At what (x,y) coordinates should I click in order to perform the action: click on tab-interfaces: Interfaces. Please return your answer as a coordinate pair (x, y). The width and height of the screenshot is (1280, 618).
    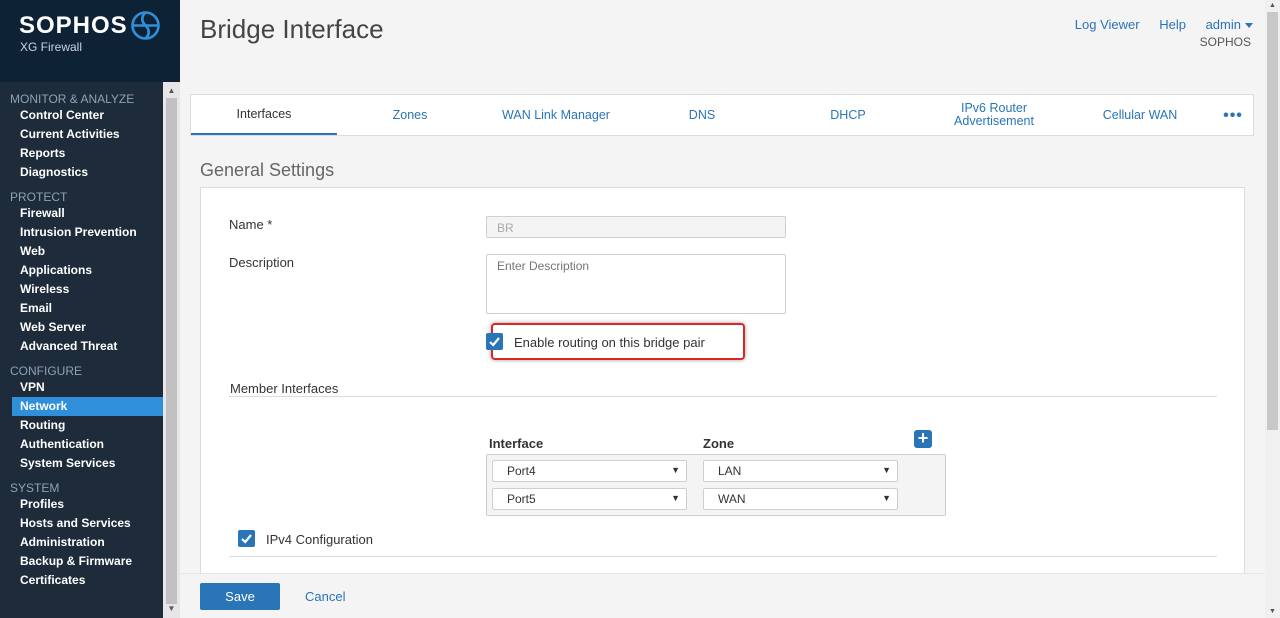
    Looking at the image, I should click on (264, 115).